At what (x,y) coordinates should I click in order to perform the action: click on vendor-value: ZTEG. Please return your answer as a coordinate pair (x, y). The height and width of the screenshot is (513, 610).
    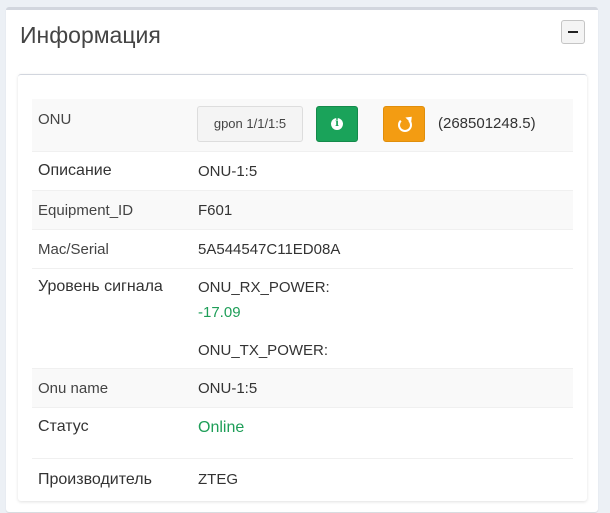
    Looking at the image, I should click on (218, 479).